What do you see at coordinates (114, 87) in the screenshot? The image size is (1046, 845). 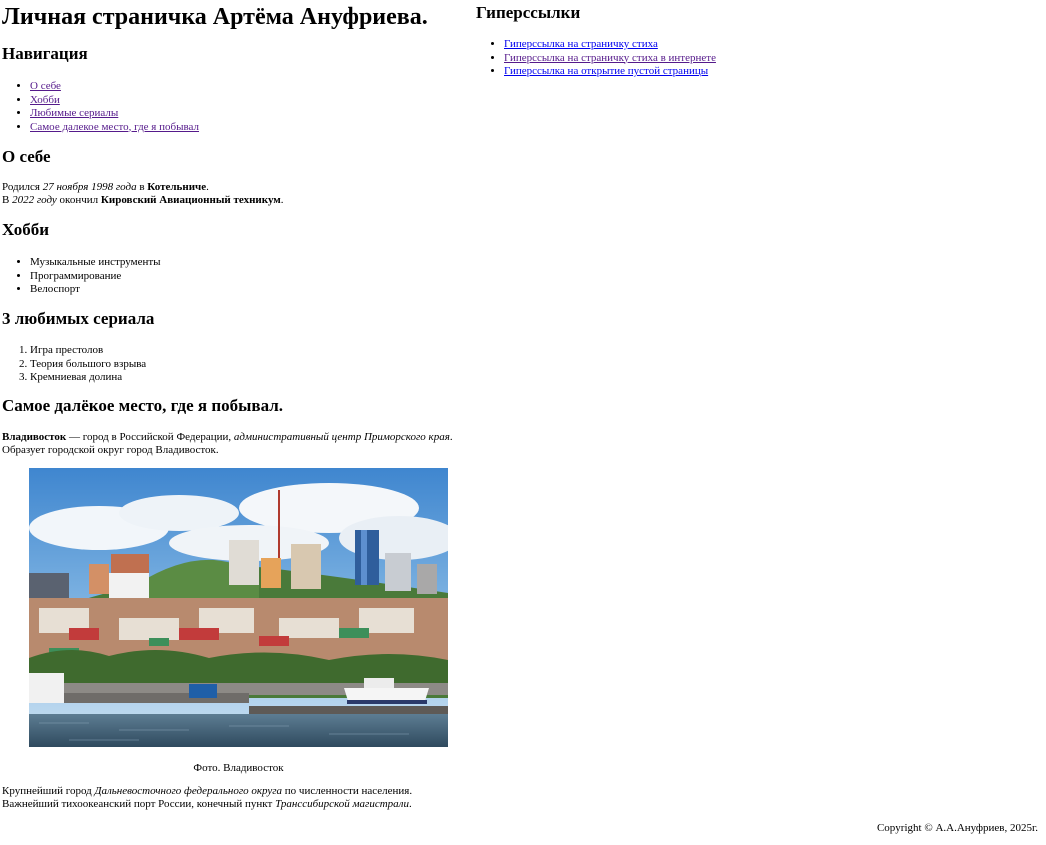 I see `list-item: О себе` at bounding box center [114, 87].